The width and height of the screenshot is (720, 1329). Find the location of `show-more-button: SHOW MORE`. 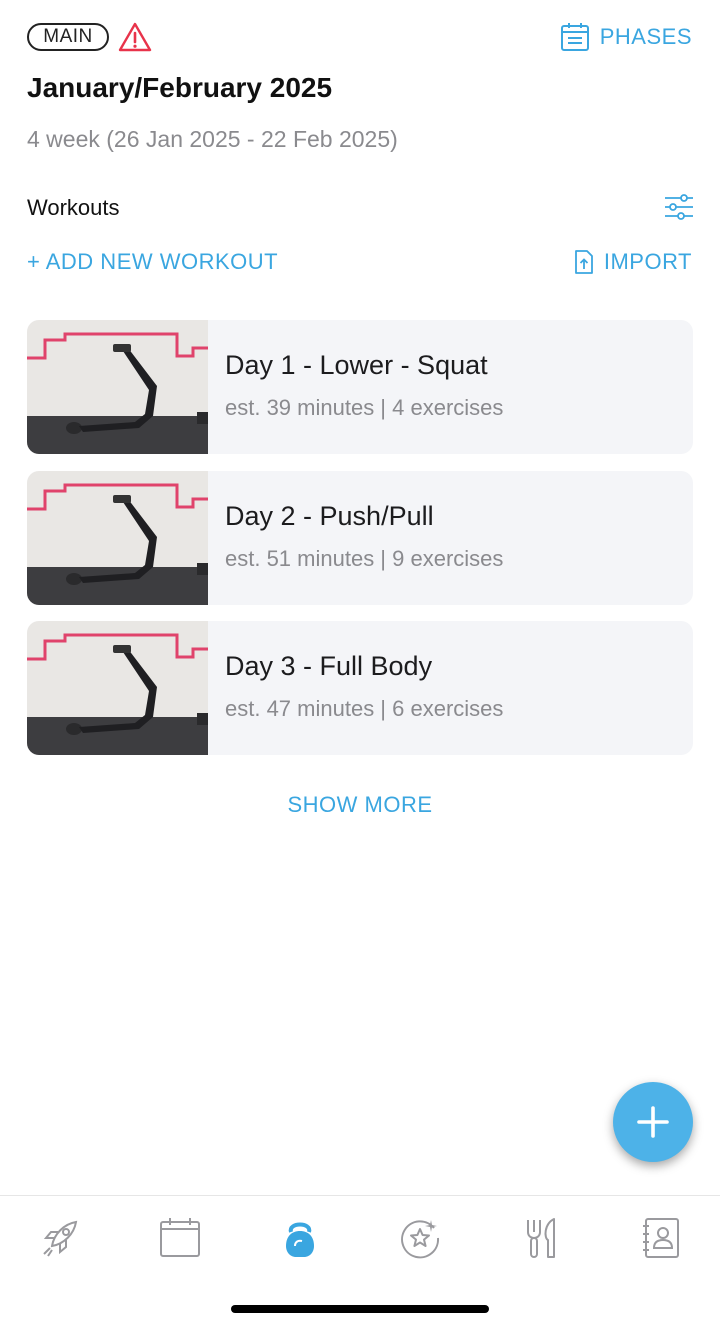

show-more-button: SHOW MORE is located at coordinates (360, 805).